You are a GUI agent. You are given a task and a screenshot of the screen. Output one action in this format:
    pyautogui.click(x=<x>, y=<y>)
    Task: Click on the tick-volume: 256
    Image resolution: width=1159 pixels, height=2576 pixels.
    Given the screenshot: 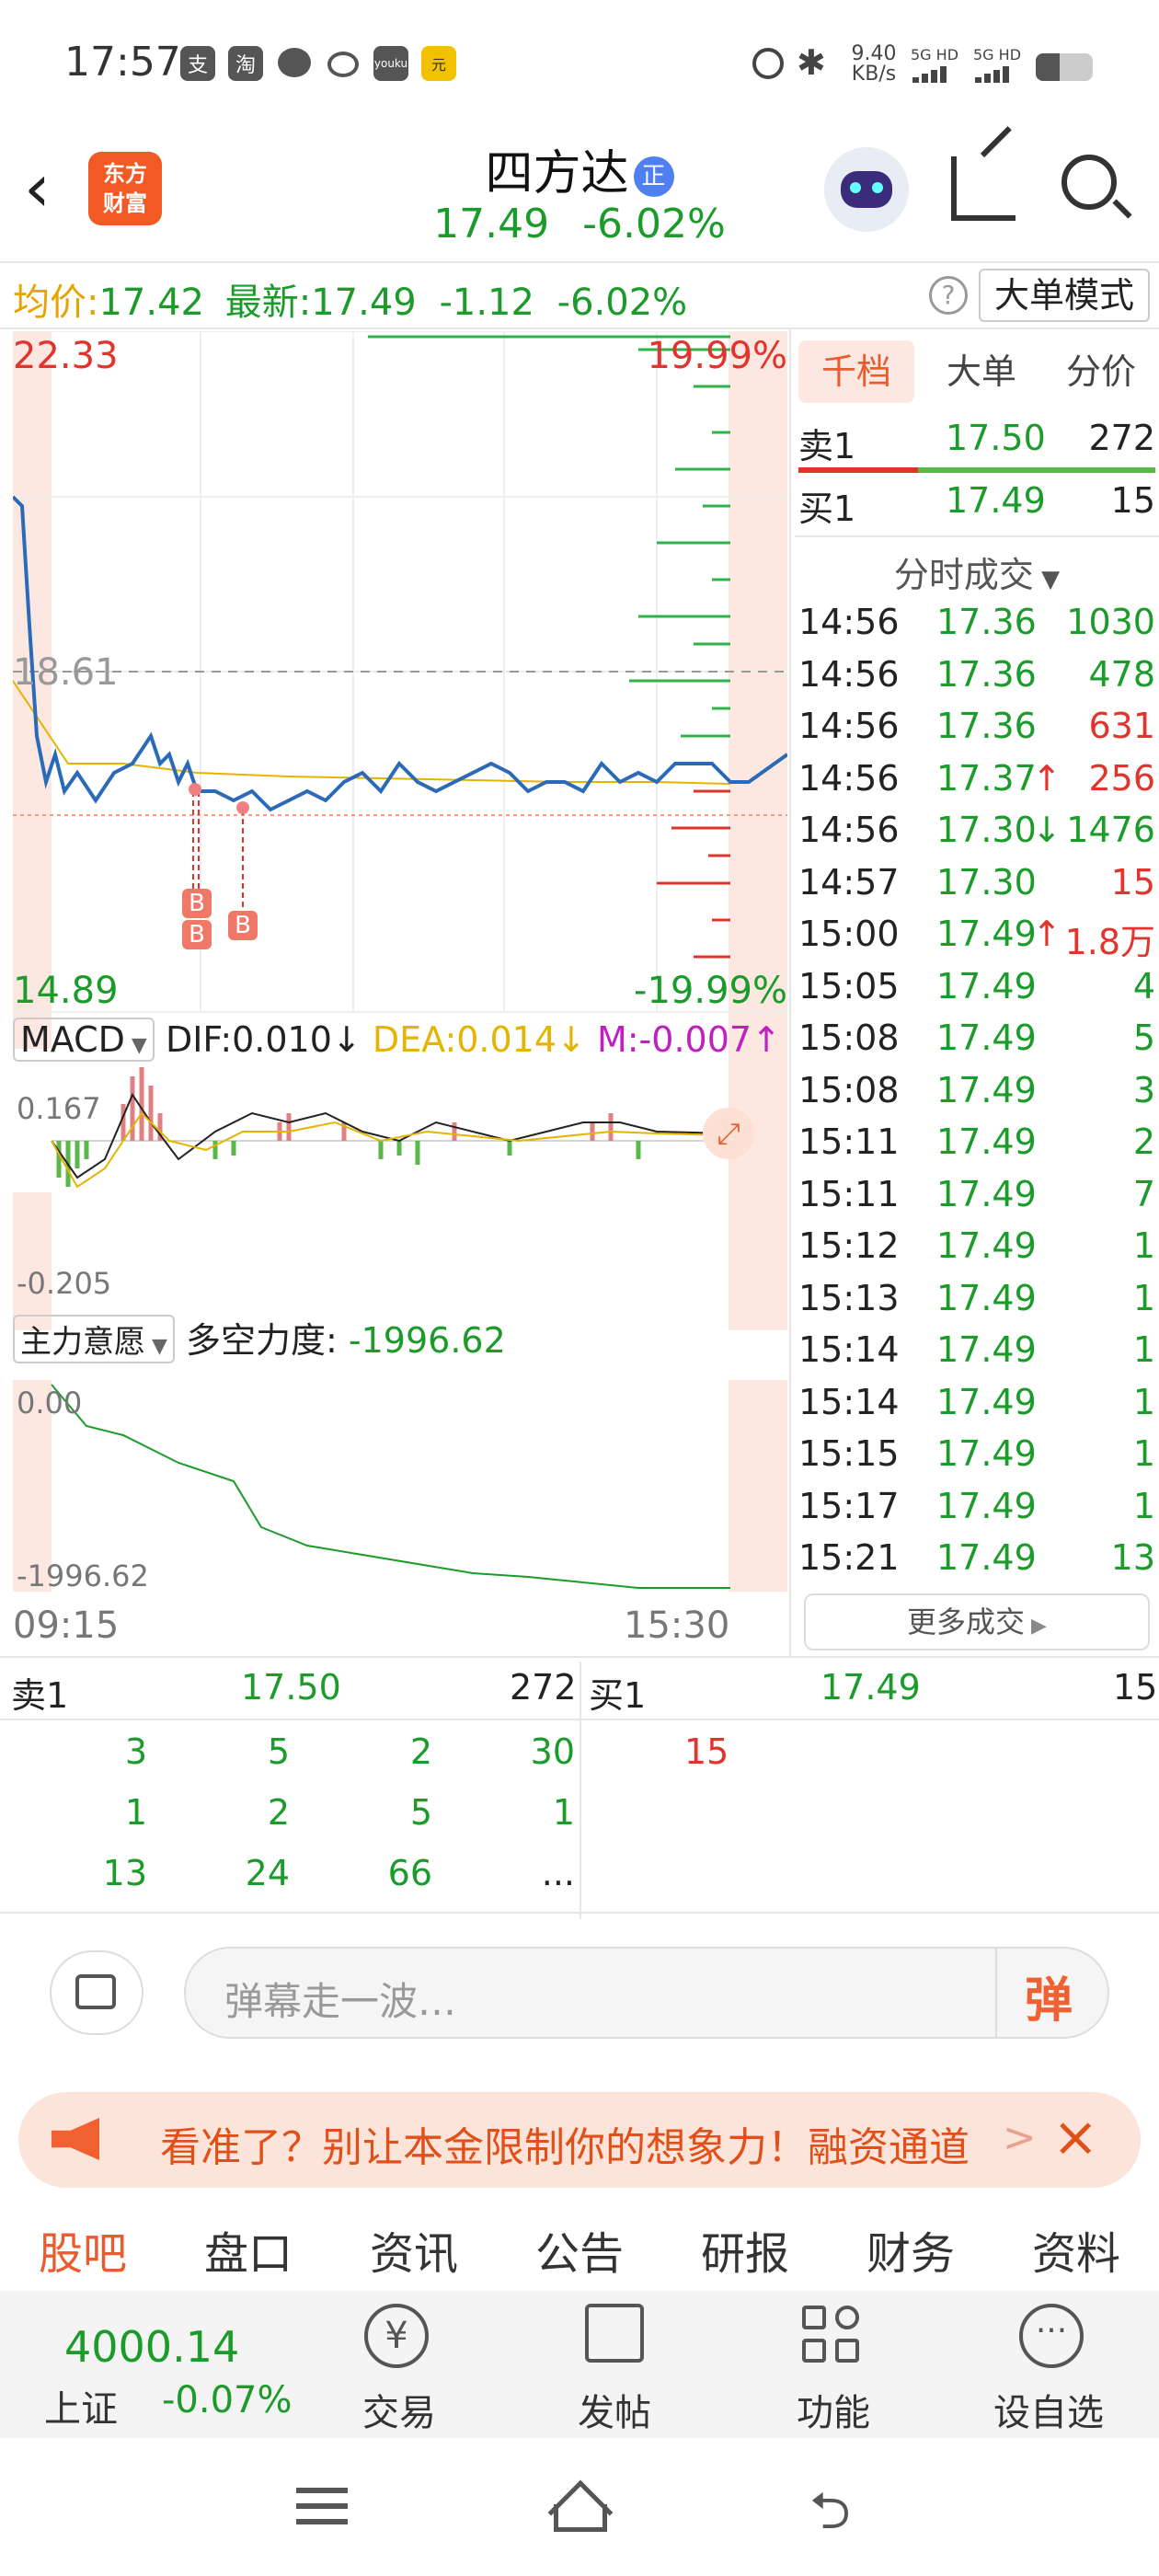 What is the action you would take?
    pyautogui.click(x=1121, y=778)
    